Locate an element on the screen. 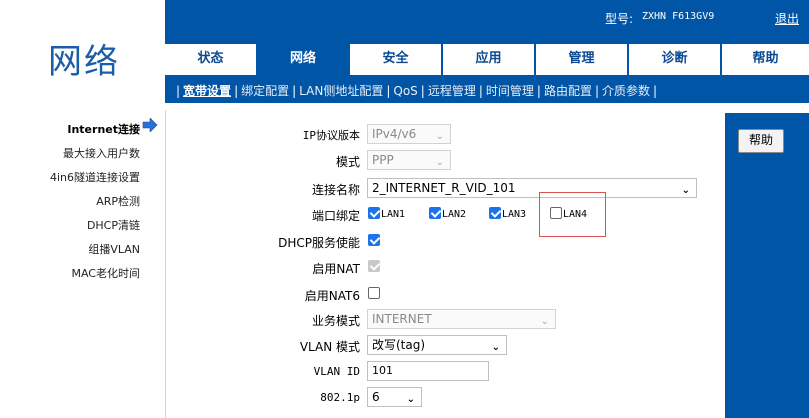  dot1p-label: 802.1p is located at coordinates (340, 397).